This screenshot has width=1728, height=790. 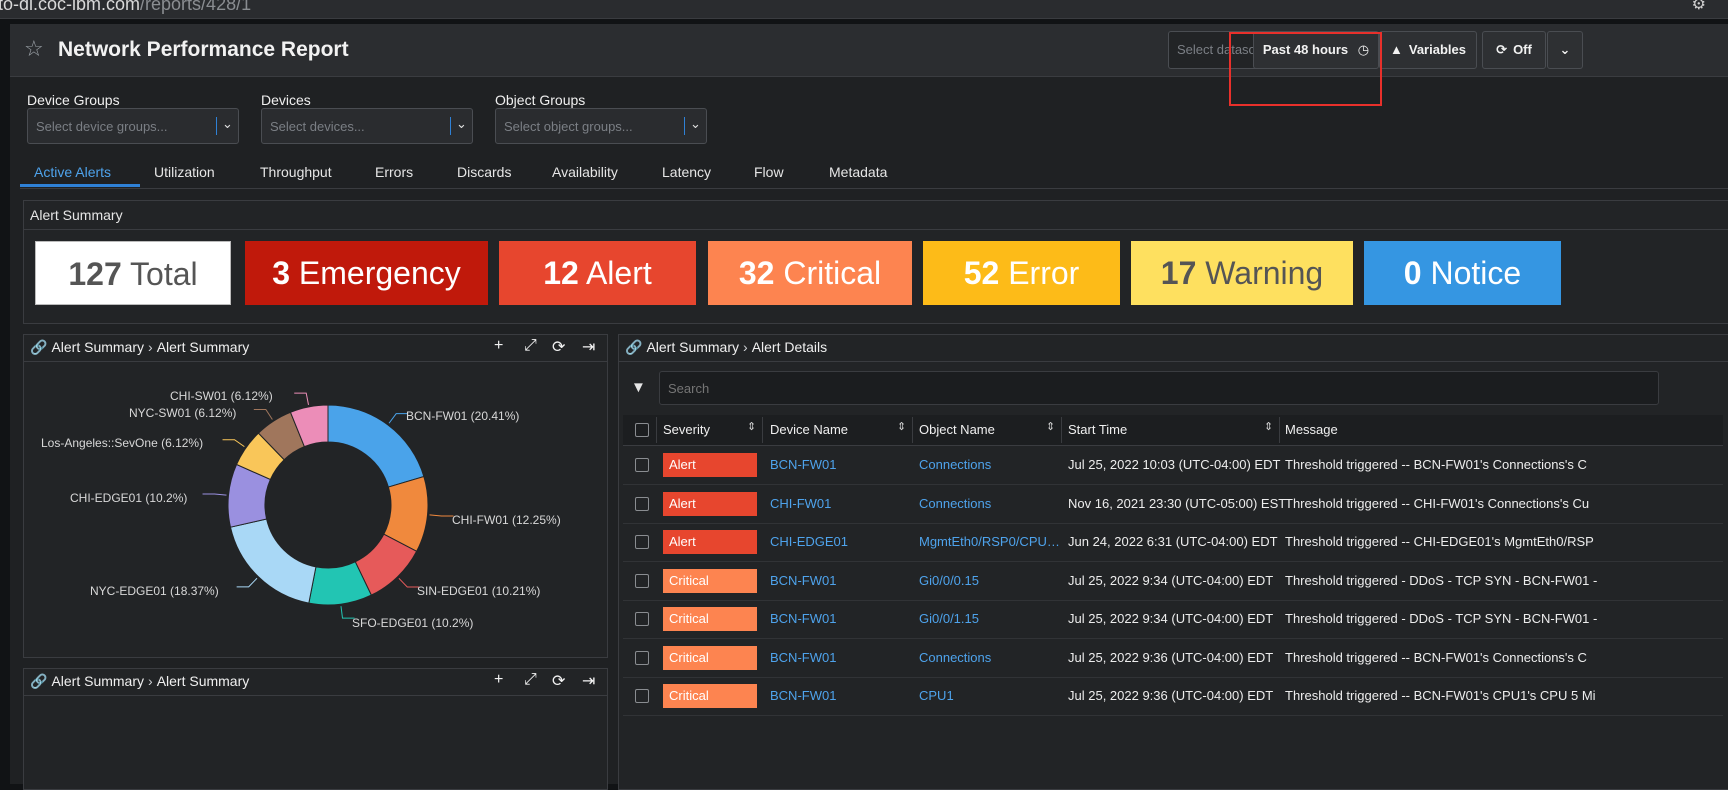 I want to click on column-header-device-name: Device Name, so click(x=809, y=429).